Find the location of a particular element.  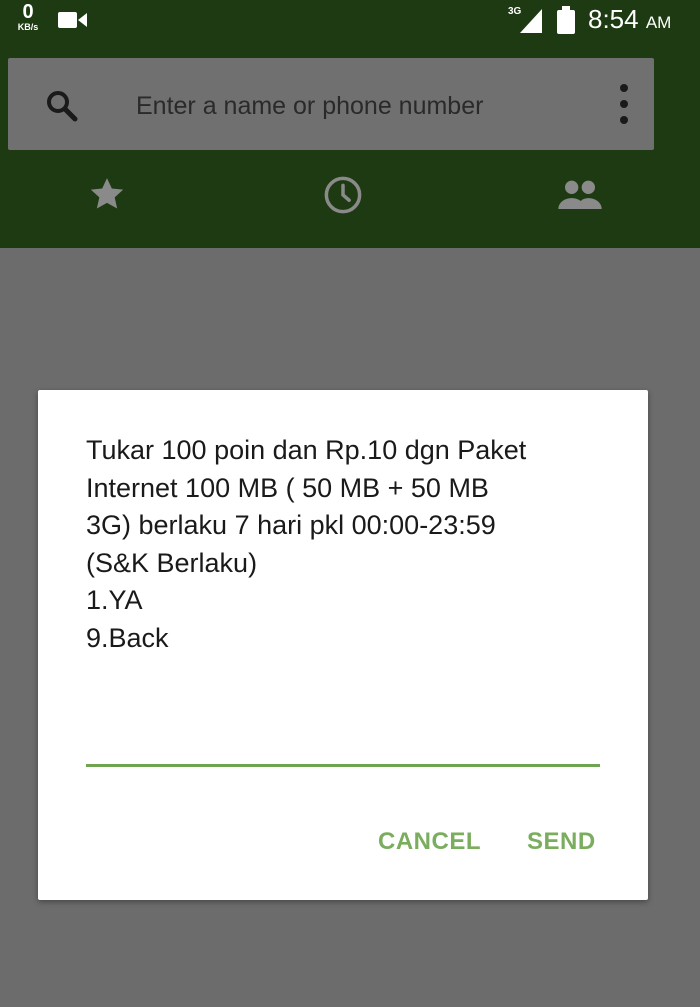

search-bar is located at coordinates (331, 104).